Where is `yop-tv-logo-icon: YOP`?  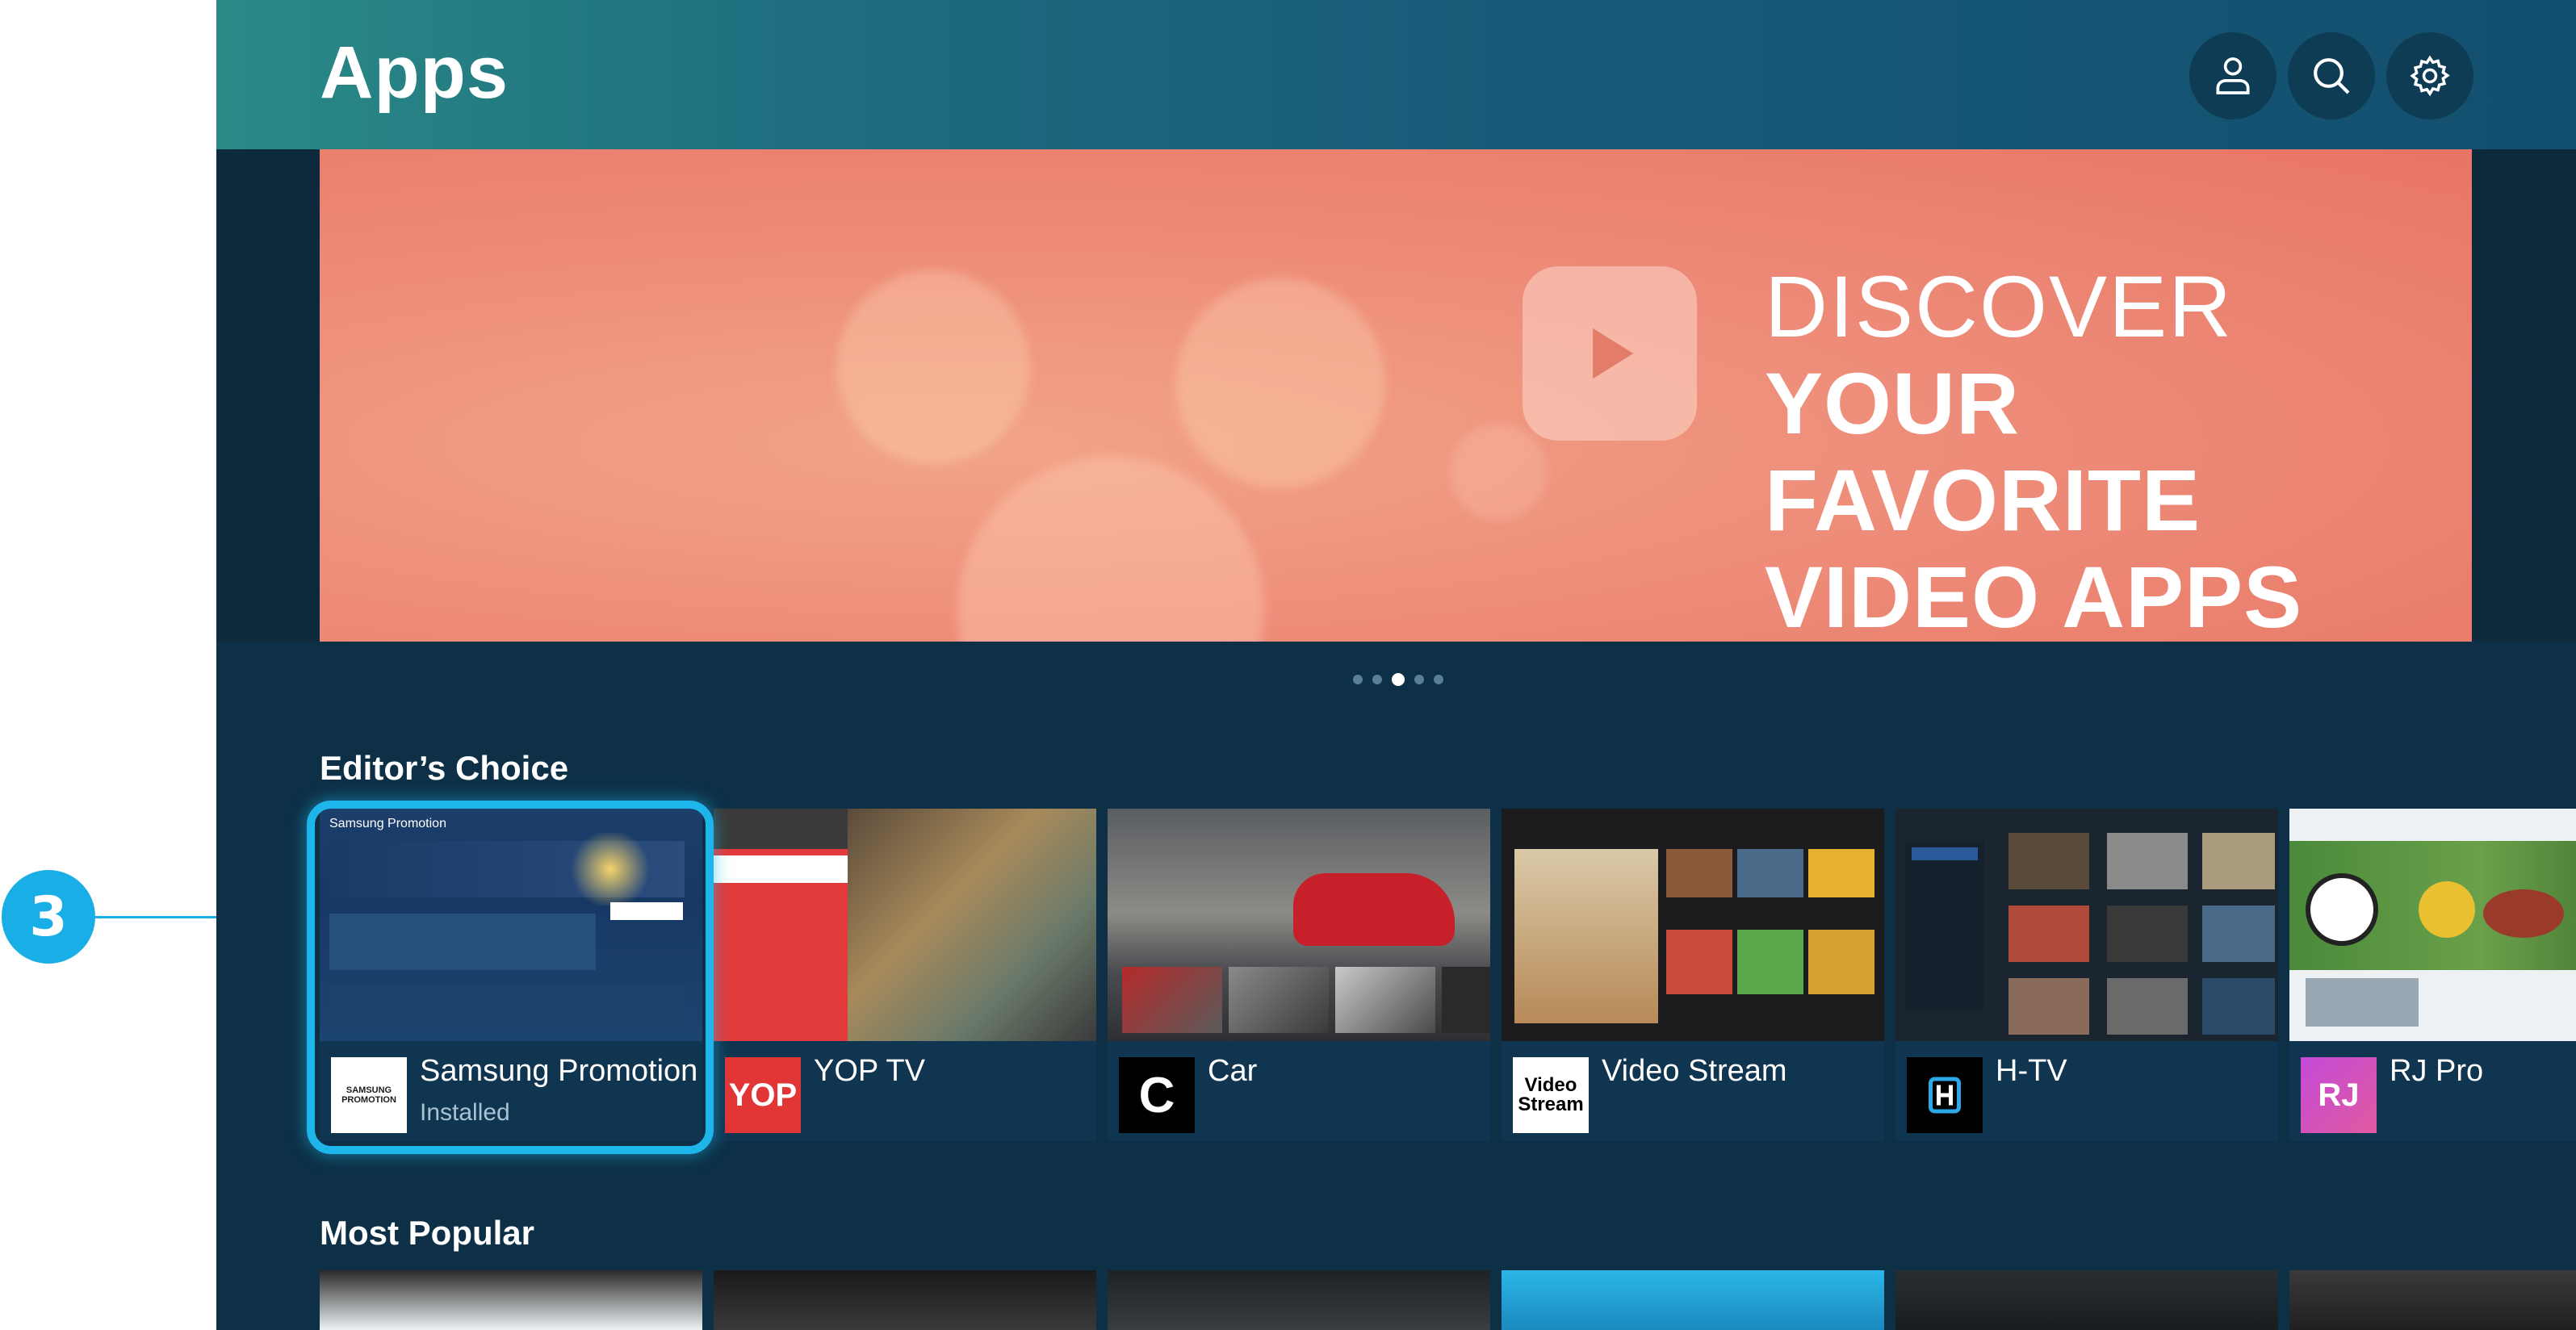 yop-tv-logo-icon: YOP is located at coordinates (763, 1095).